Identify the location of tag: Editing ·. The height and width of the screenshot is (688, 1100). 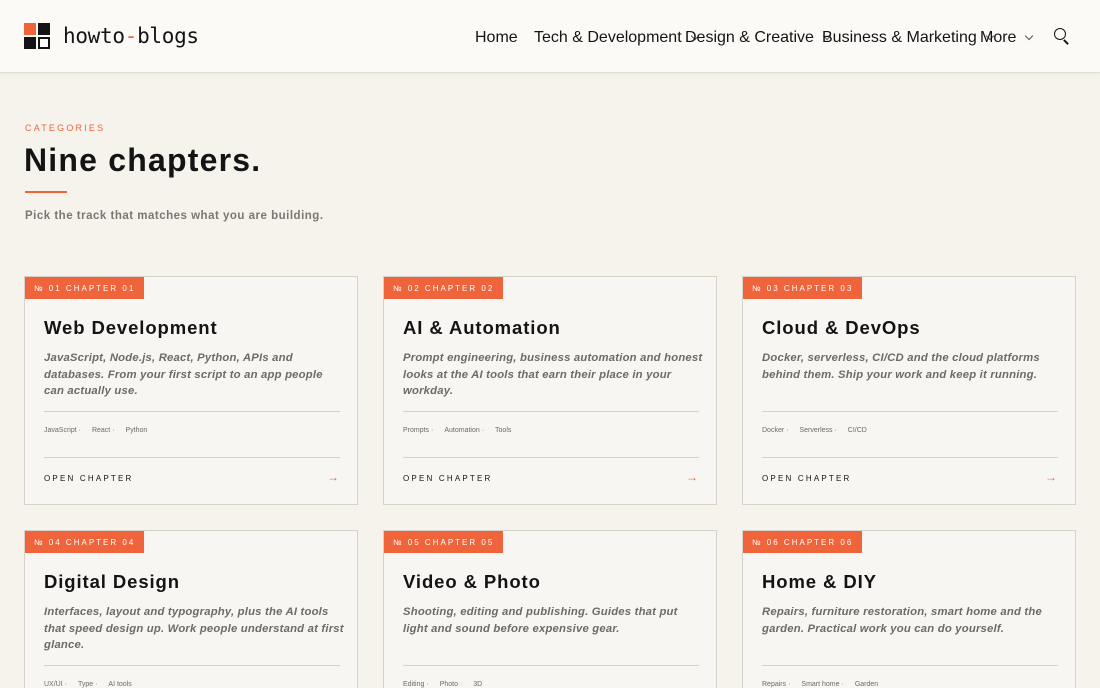
(416, 684).